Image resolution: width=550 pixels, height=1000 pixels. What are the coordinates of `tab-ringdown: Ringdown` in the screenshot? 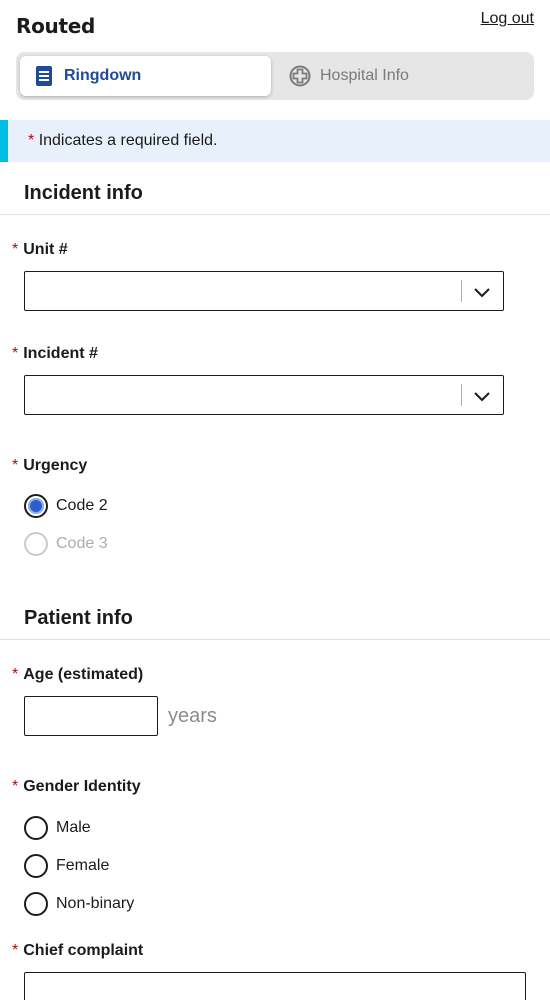 It's located at (145, 76).